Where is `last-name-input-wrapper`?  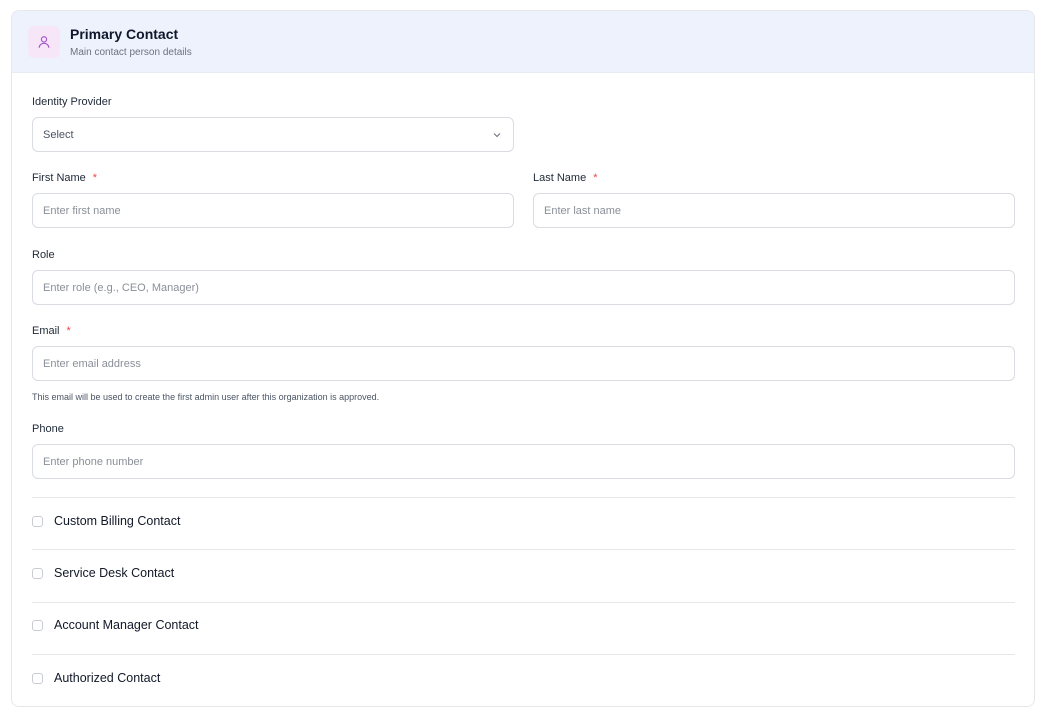
last-name-input-wrapper is located at coordinates (774, 210).